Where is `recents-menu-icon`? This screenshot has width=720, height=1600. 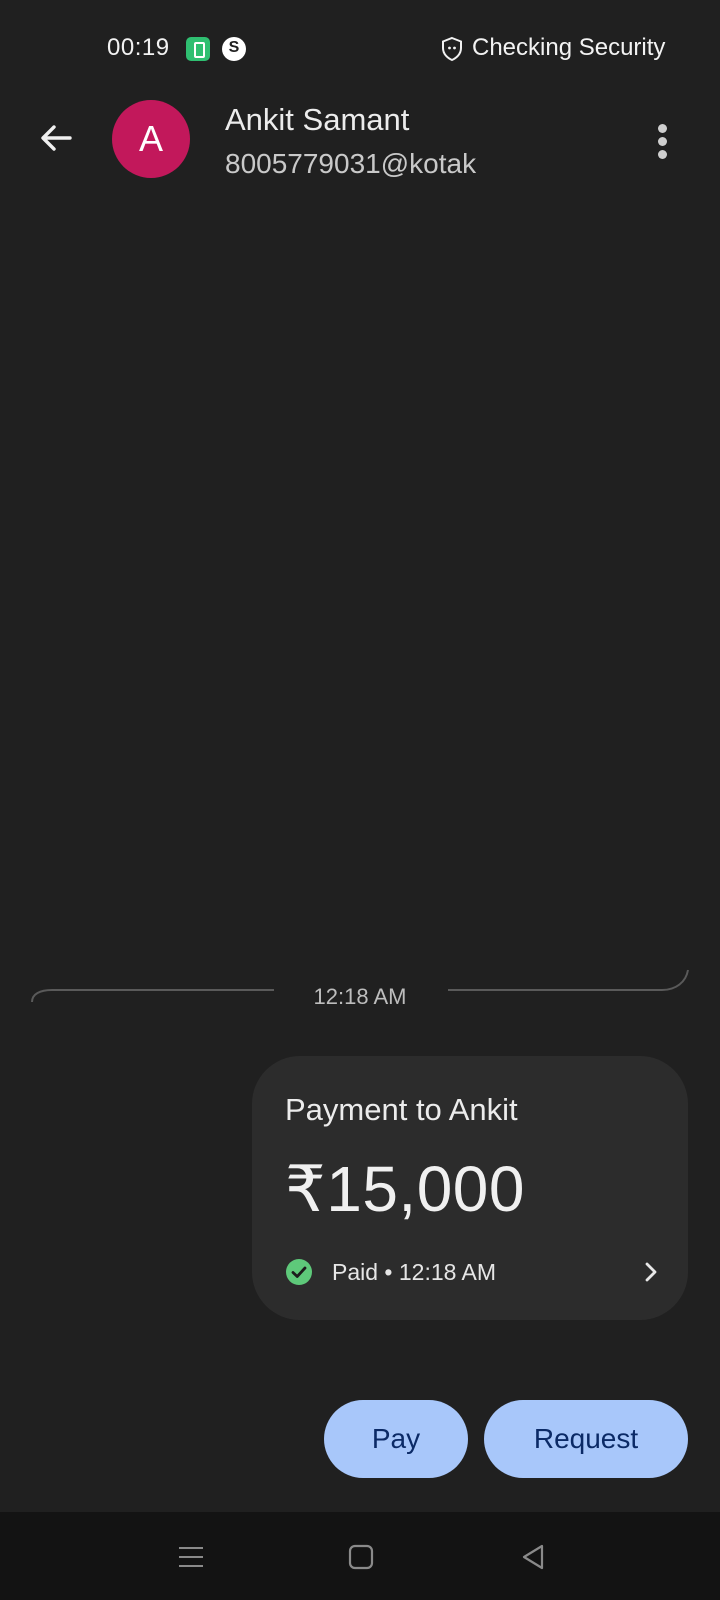 recents-menu-icon is located at coordinates (191, 1557).